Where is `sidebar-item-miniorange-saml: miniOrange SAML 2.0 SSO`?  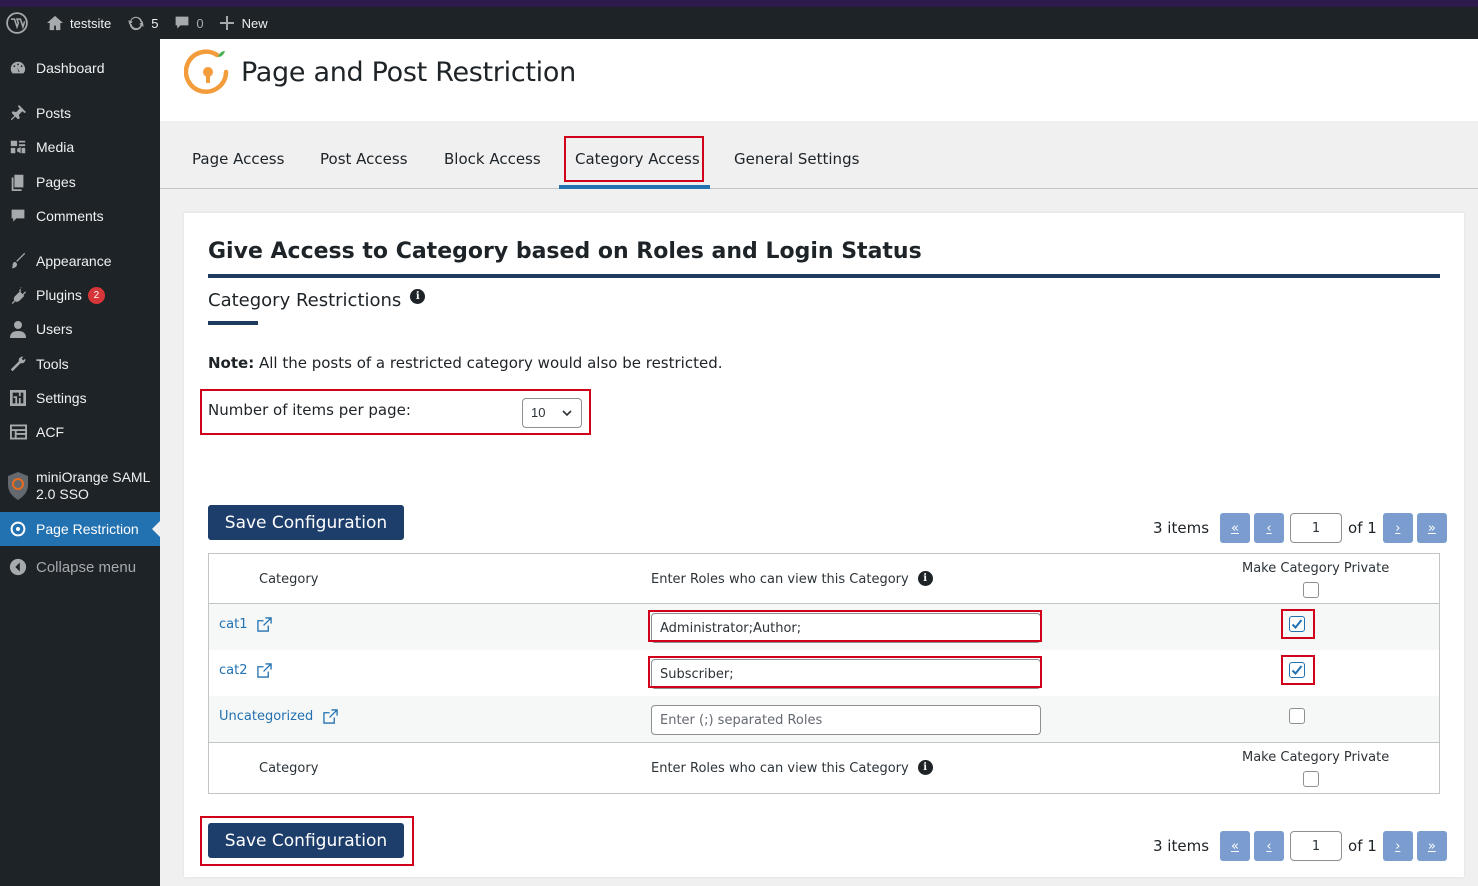 sidebar-item-miniorange-saml: miniOrange SAML 2.0 SSO is located at coordinates (80, 486).